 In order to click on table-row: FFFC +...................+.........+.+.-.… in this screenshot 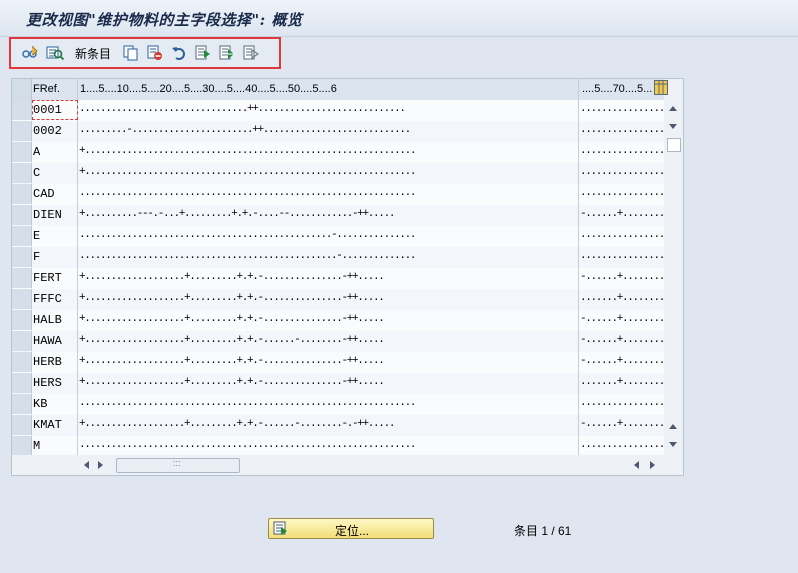, I will do `click(338, 300)`.